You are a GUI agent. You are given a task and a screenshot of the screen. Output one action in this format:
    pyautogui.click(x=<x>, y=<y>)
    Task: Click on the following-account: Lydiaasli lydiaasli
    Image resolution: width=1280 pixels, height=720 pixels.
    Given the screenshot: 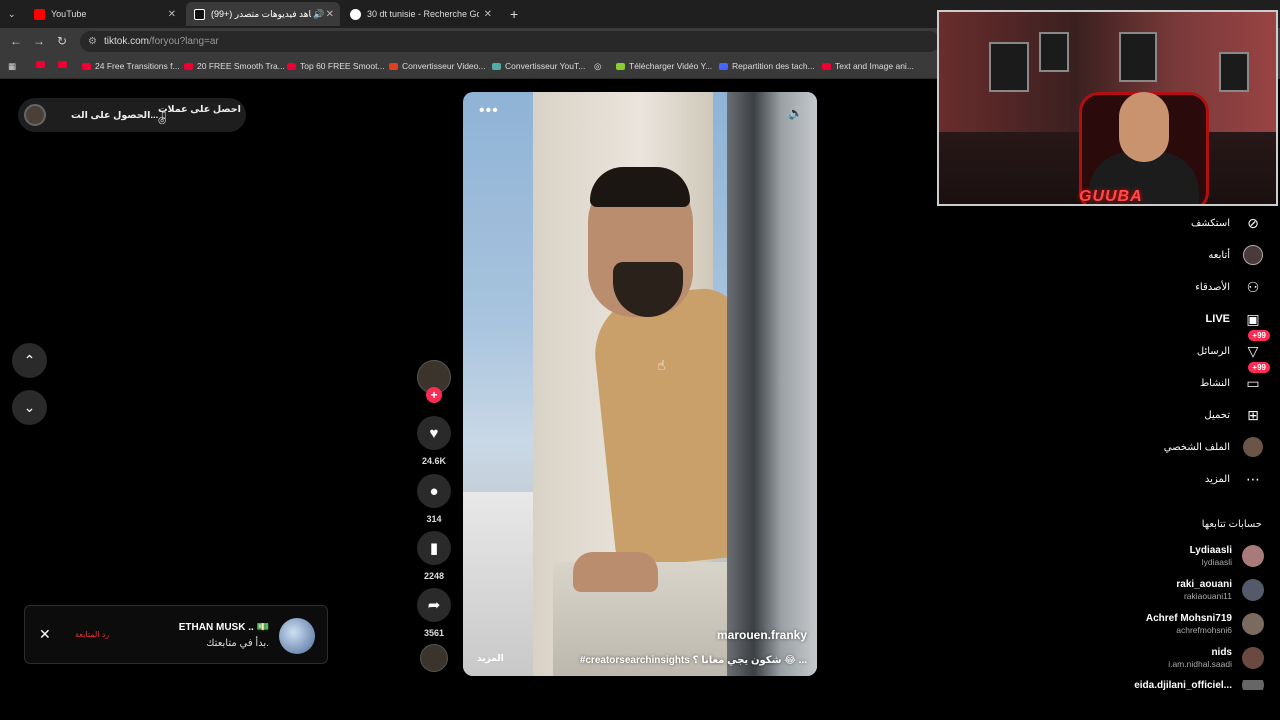 What is the action you would take?
    pyautogui.click(x=1164, y=556)
    